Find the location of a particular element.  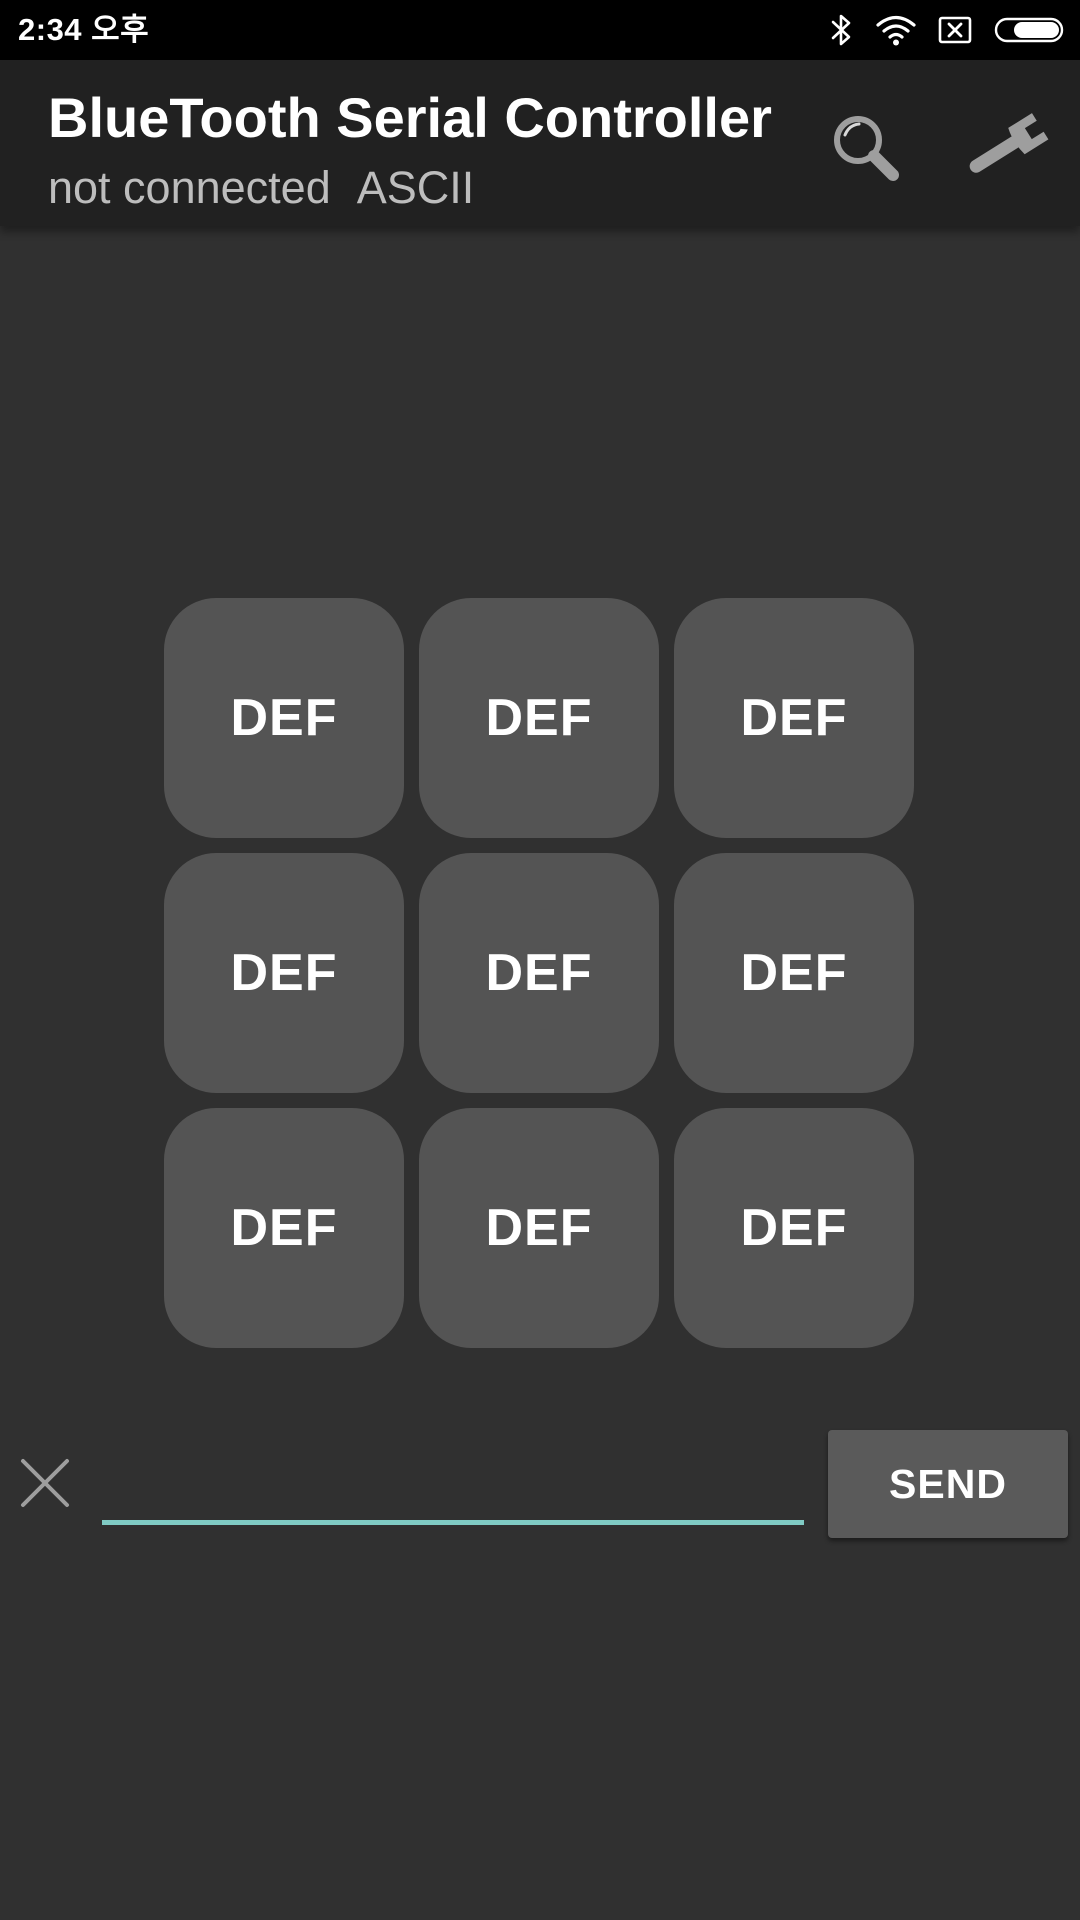

mode-label: ASCII is located at coordinates (415, 187).